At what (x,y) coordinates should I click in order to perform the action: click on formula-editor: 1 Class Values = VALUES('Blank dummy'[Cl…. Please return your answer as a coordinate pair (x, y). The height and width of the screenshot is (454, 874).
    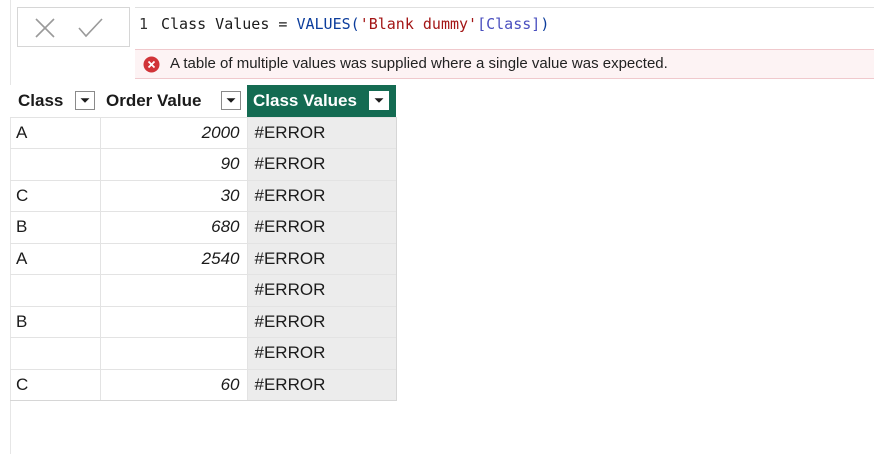
    Looking at the image, I should click on (504, 27).